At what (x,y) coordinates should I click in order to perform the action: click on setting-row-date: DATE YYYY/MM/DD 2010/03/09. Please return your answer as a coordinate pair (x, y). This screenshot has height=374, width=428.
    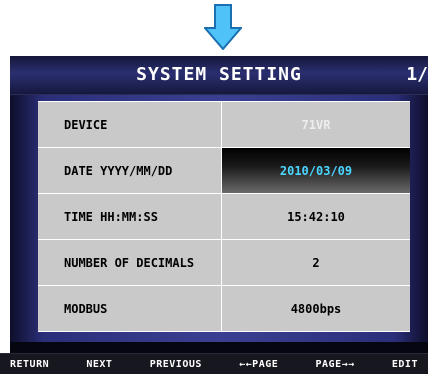
    Looking at the image, I should click on (224, 171).